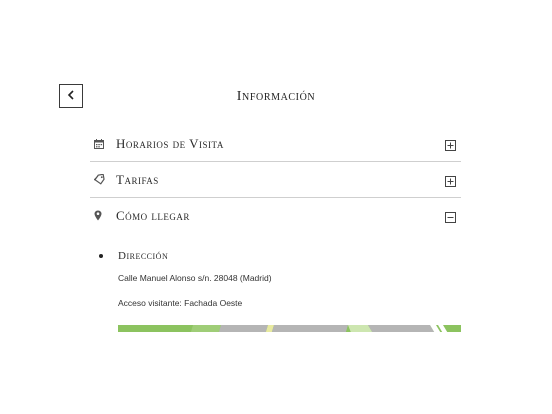 This screenshot has height=414, width=552. What do you see at coordinates (450, 216) in the screenshot?
I see `minus-square-icon` at bounding box center [450, 216].